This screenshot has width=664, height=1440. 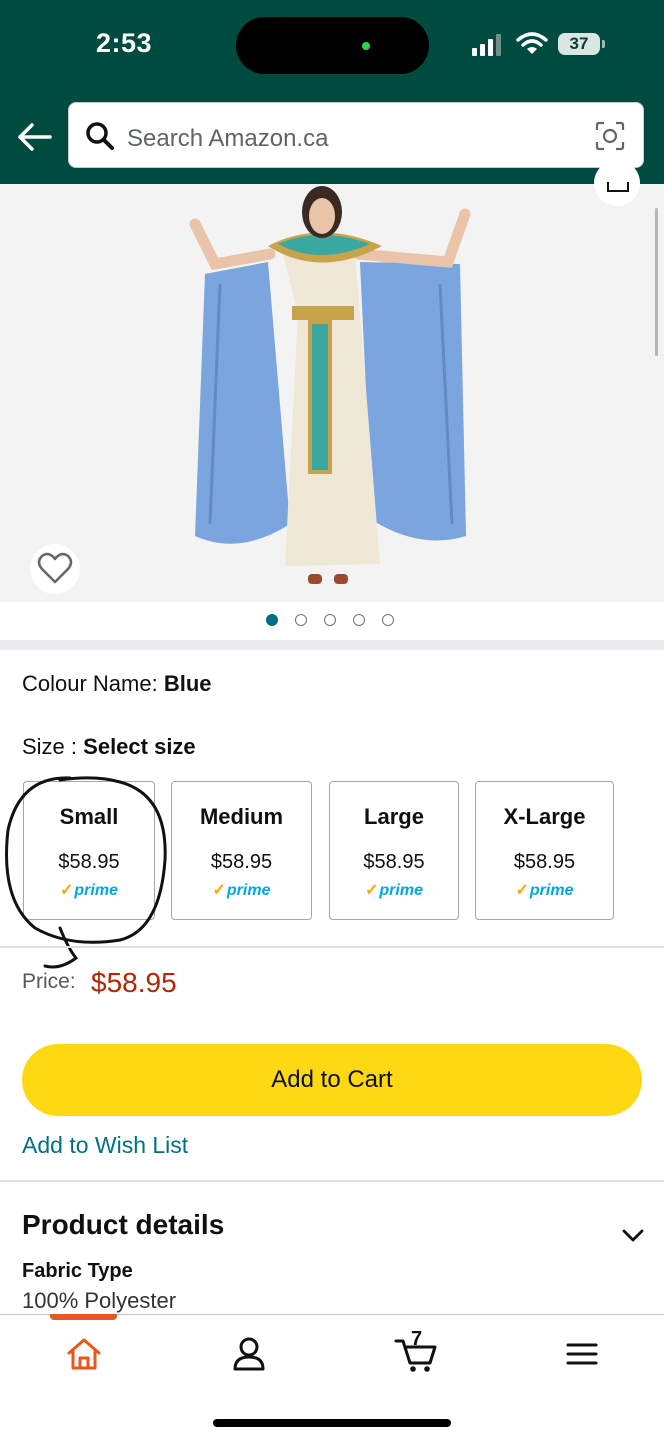 I want to click on size-option-x-large: X-Large $58.95 ✓prime, so click(x=544, y=850).